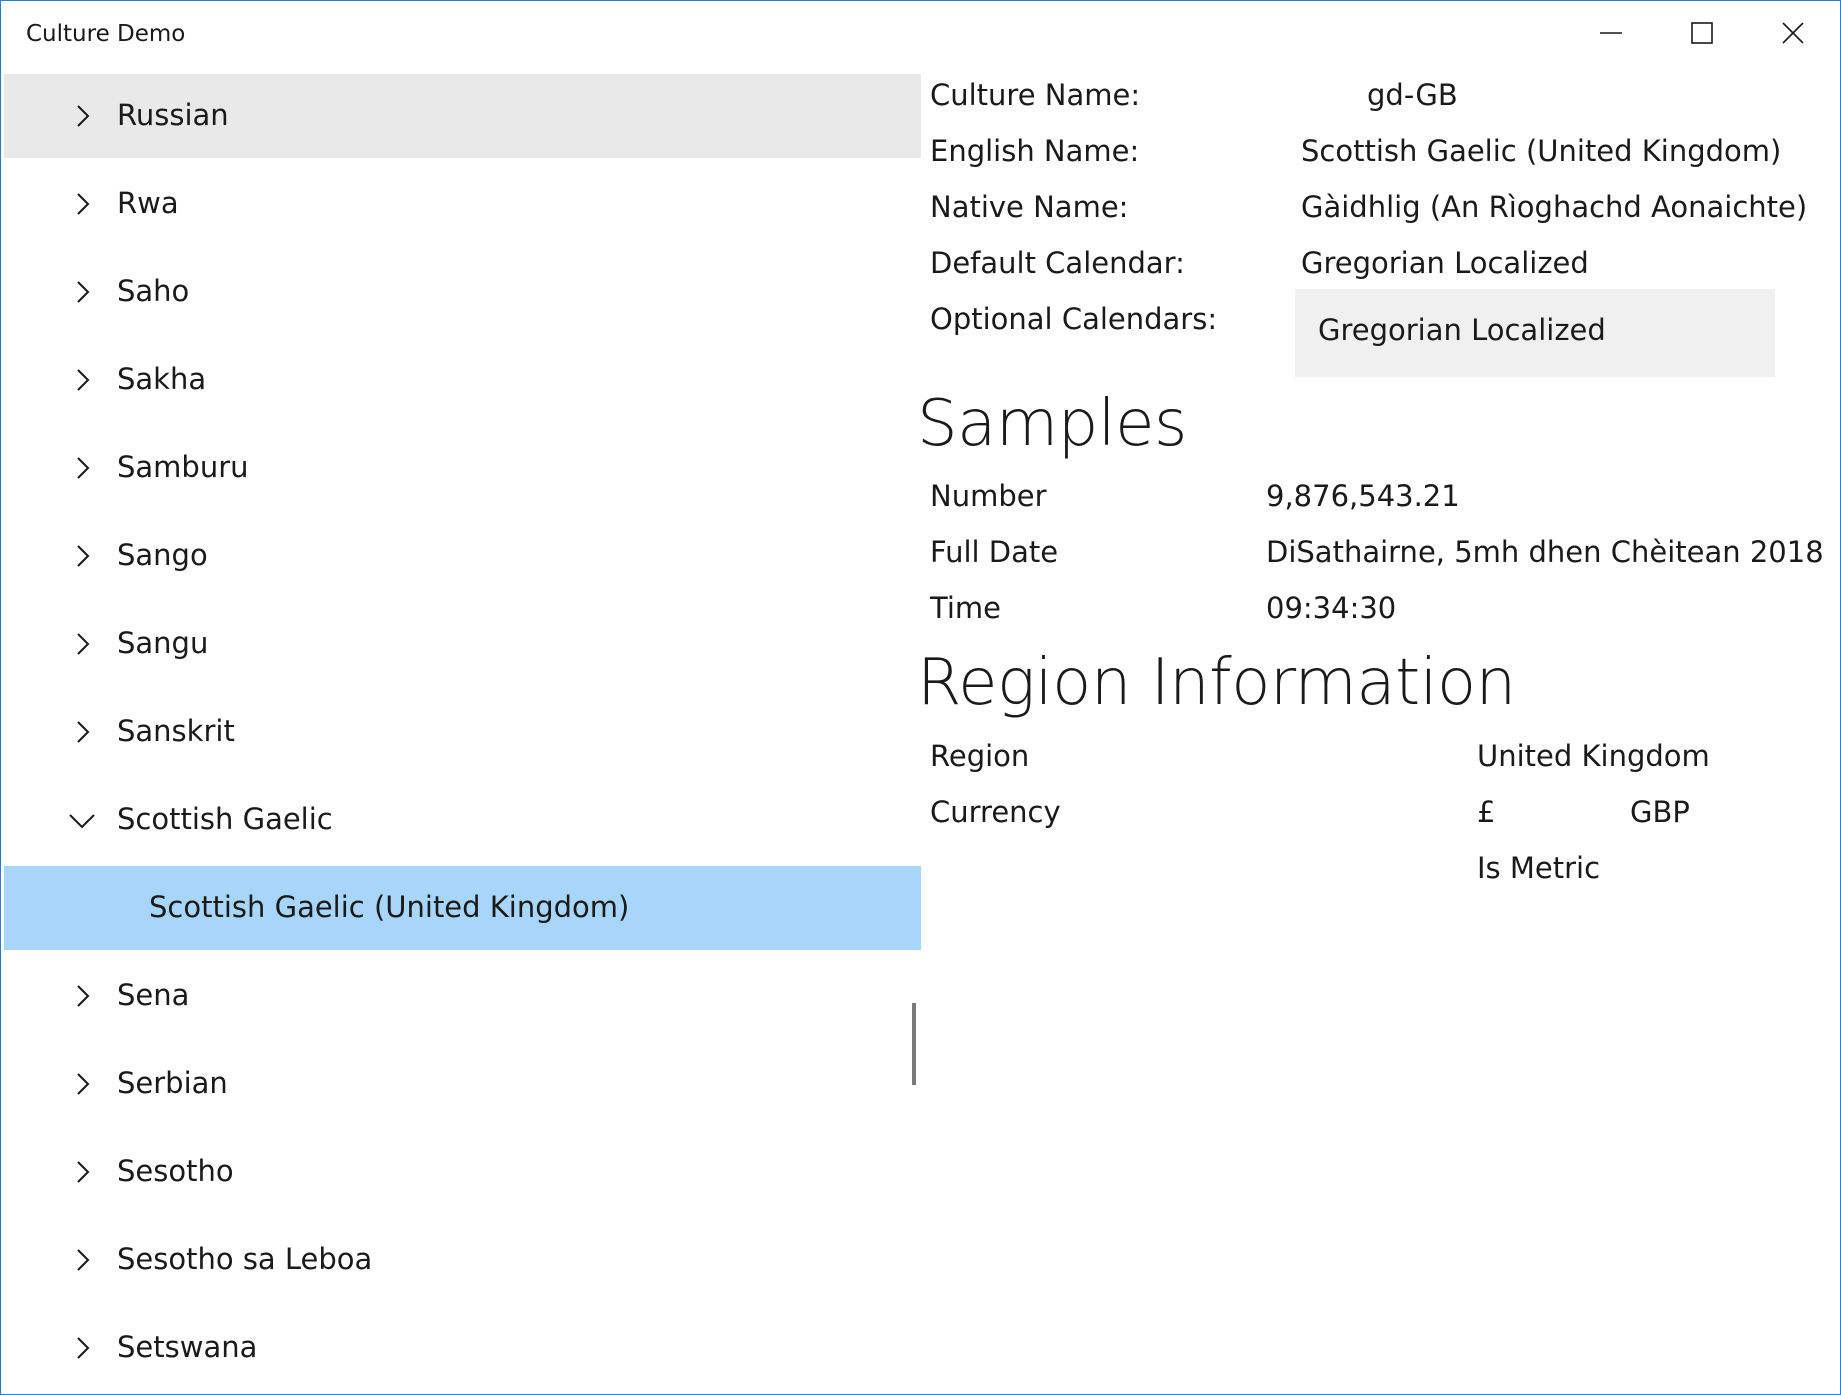 Image resolution: width=1841 pixels, height=1395 pixels. Describe the element at coordinates (106, 34) in the screenshot. I see `window-title: Culture Demo` at that location.